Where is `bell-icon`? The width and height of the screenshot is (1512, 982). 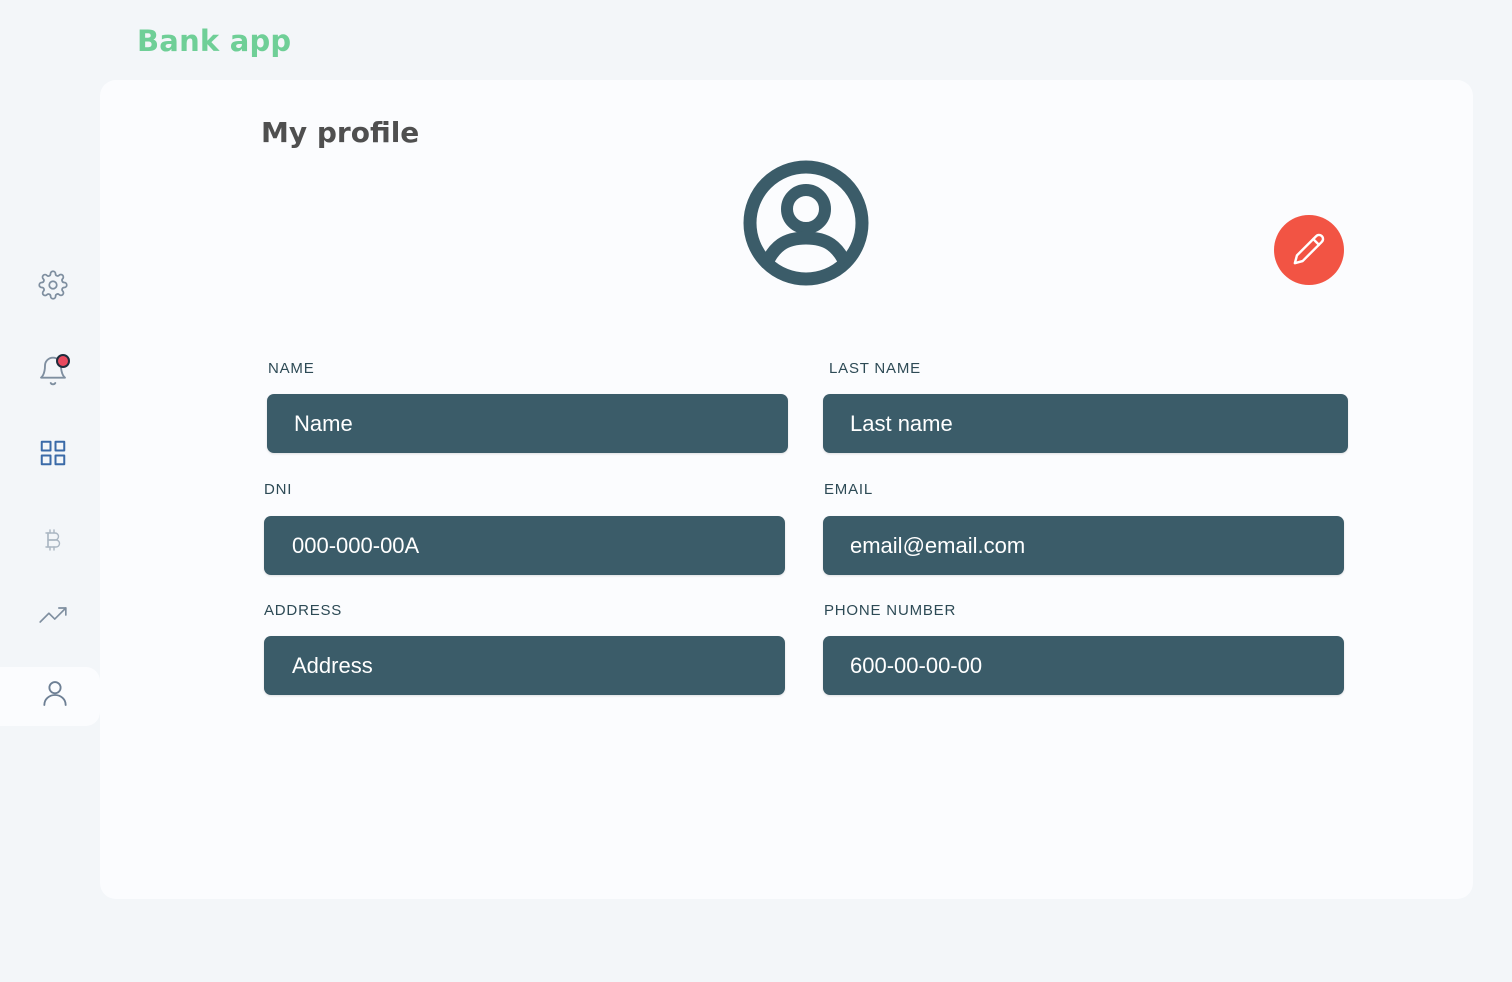 bell-icon is located at coordinates (53, 370).